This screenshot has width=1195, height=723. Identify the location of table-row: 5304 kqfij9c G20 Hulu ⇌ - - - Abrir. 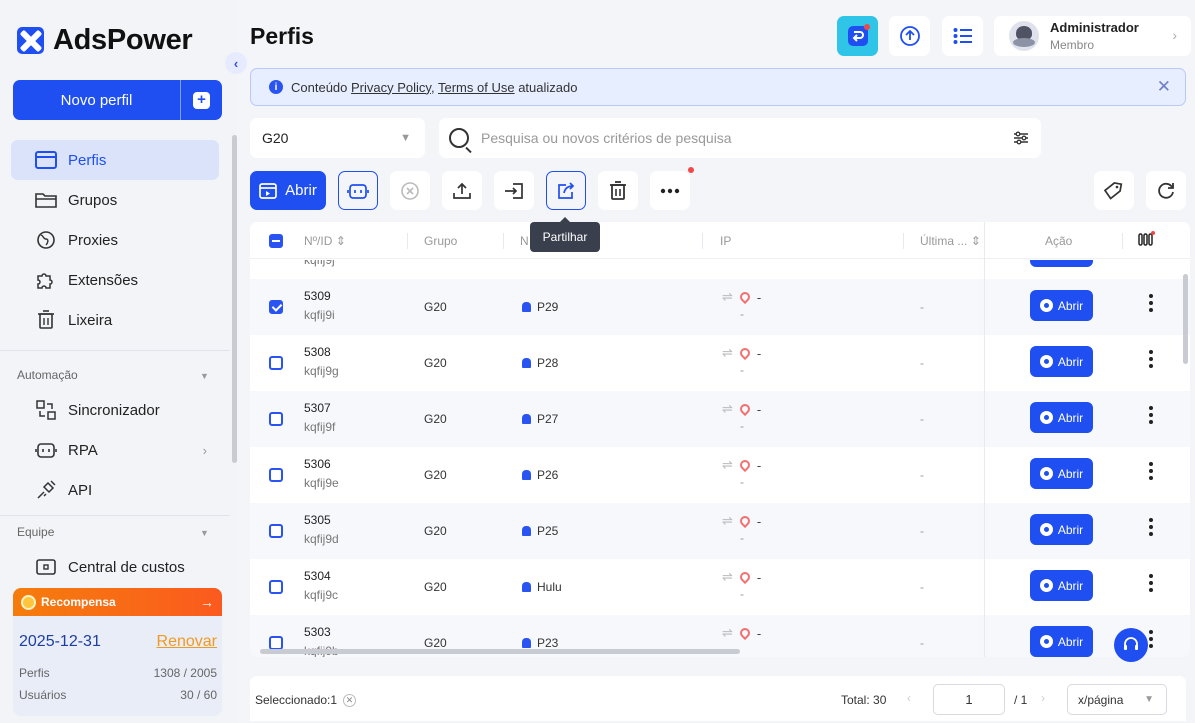
(720, 587).